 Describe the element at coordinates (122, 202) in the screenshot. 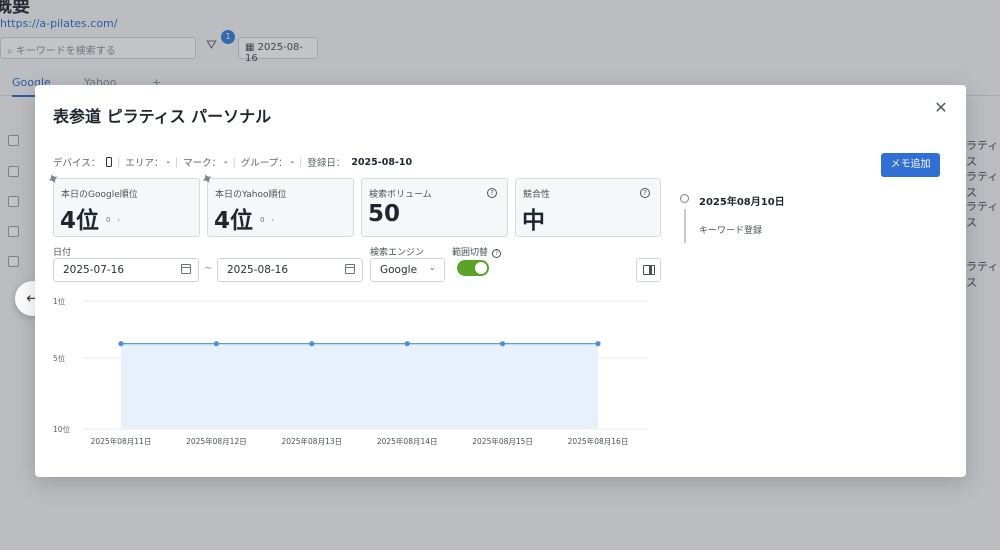

I see `google-rank-card: ✦ 本日のGoogle順位 4位 0 ›` at that location.